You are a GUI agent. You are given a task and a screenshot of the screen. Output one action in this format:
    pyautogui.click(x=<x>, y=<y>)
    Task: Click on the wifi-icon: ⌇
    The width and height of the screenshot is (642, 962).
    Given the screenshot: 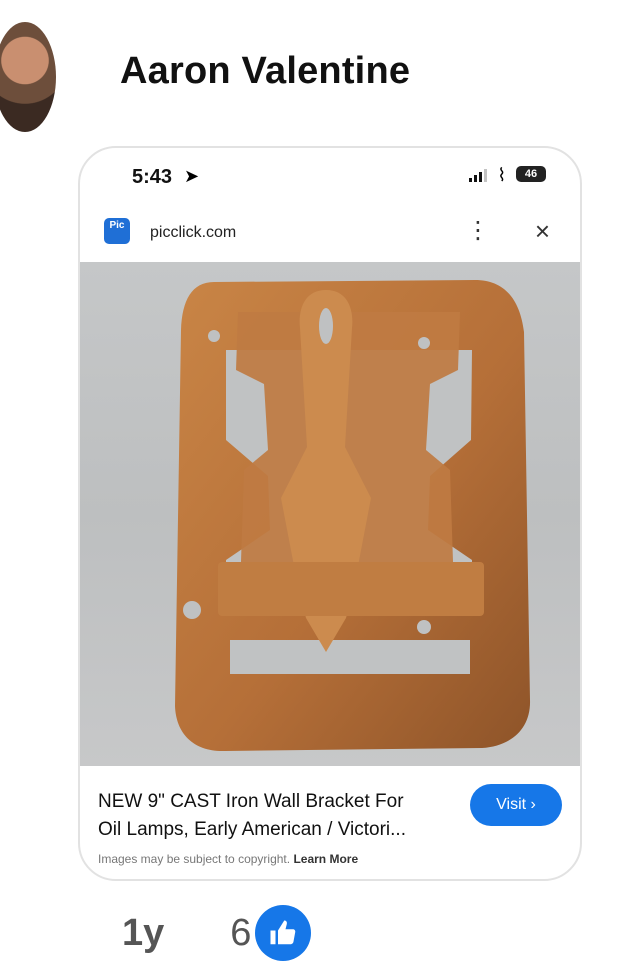 What is the action you would take?
    pyautogui.click(x=501, y=175)
    